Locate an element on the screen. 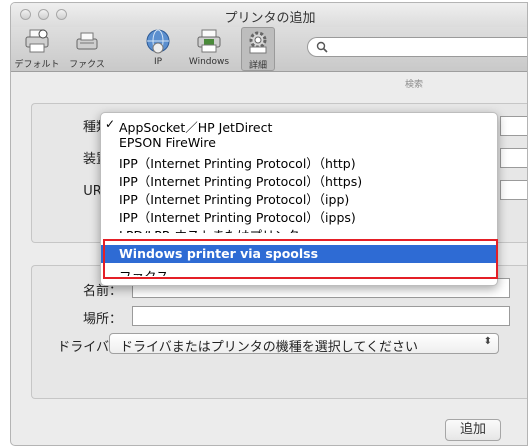 This screenshot has height=446, width=528. menu-item: IPP（Internet Printing Protocol）（http) is located at coordinates (299, 162).